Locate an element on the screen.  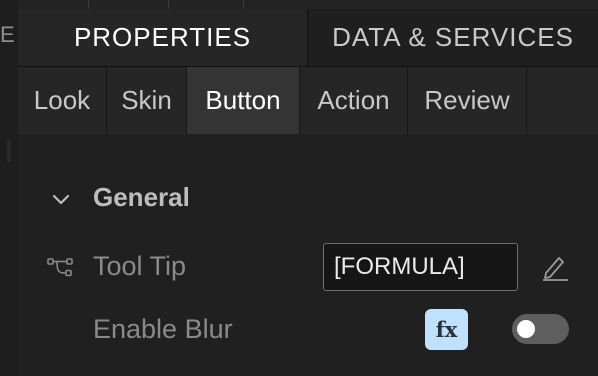
main-tab-bar: PROPERTIES DATA & SERVICES is located at coordinates (308, 37).